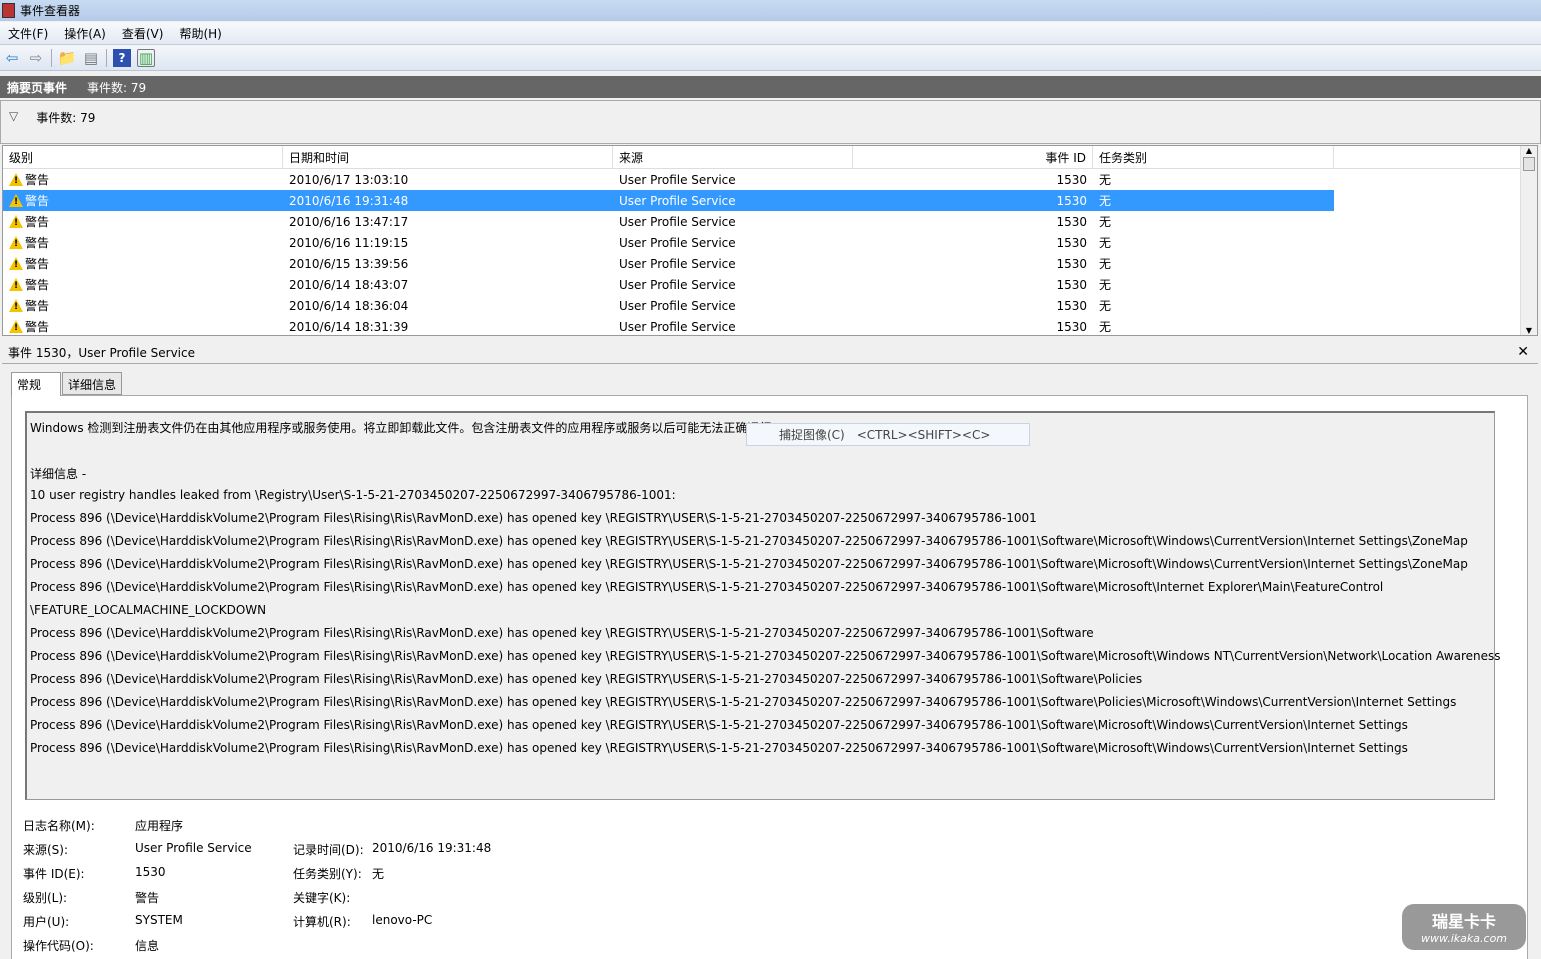  Describe the element at coordinates (28, 33) in the screenshot. I see `menu-file: 文件(F)` at that location.